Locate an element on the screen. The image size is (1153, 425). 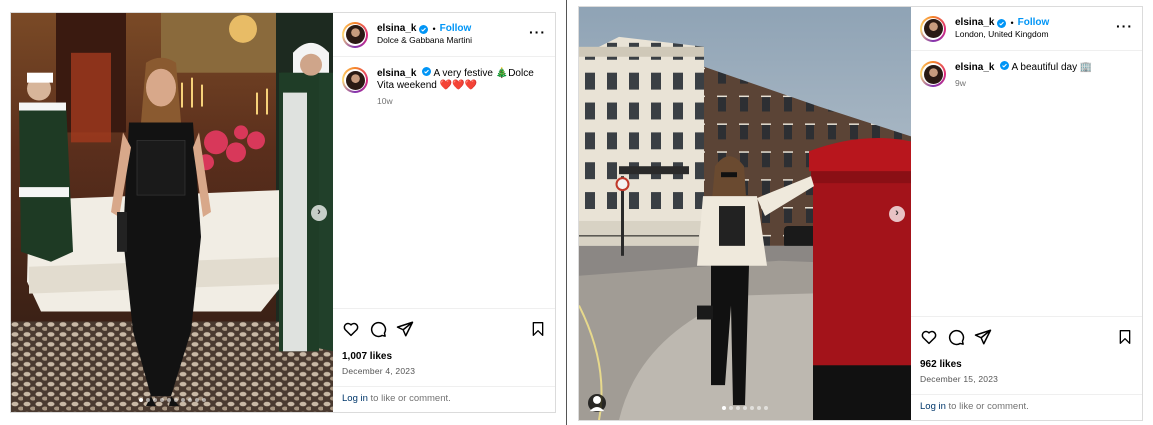
screenshot-divider is located at coordinates (566, 212).